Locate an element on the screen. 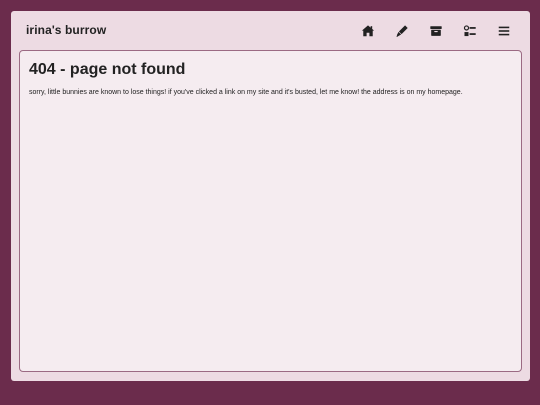  archive-icon is located at coordinates (436, 31).